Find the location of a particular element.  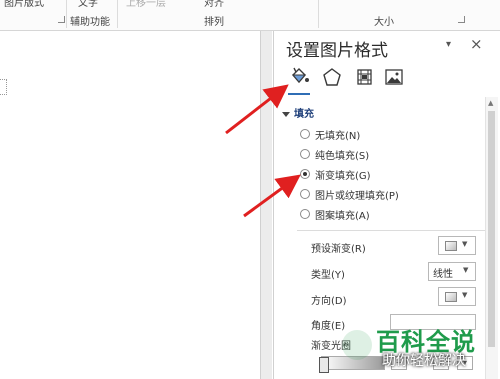

gradient-swatch is located at coordinates (451, 246).